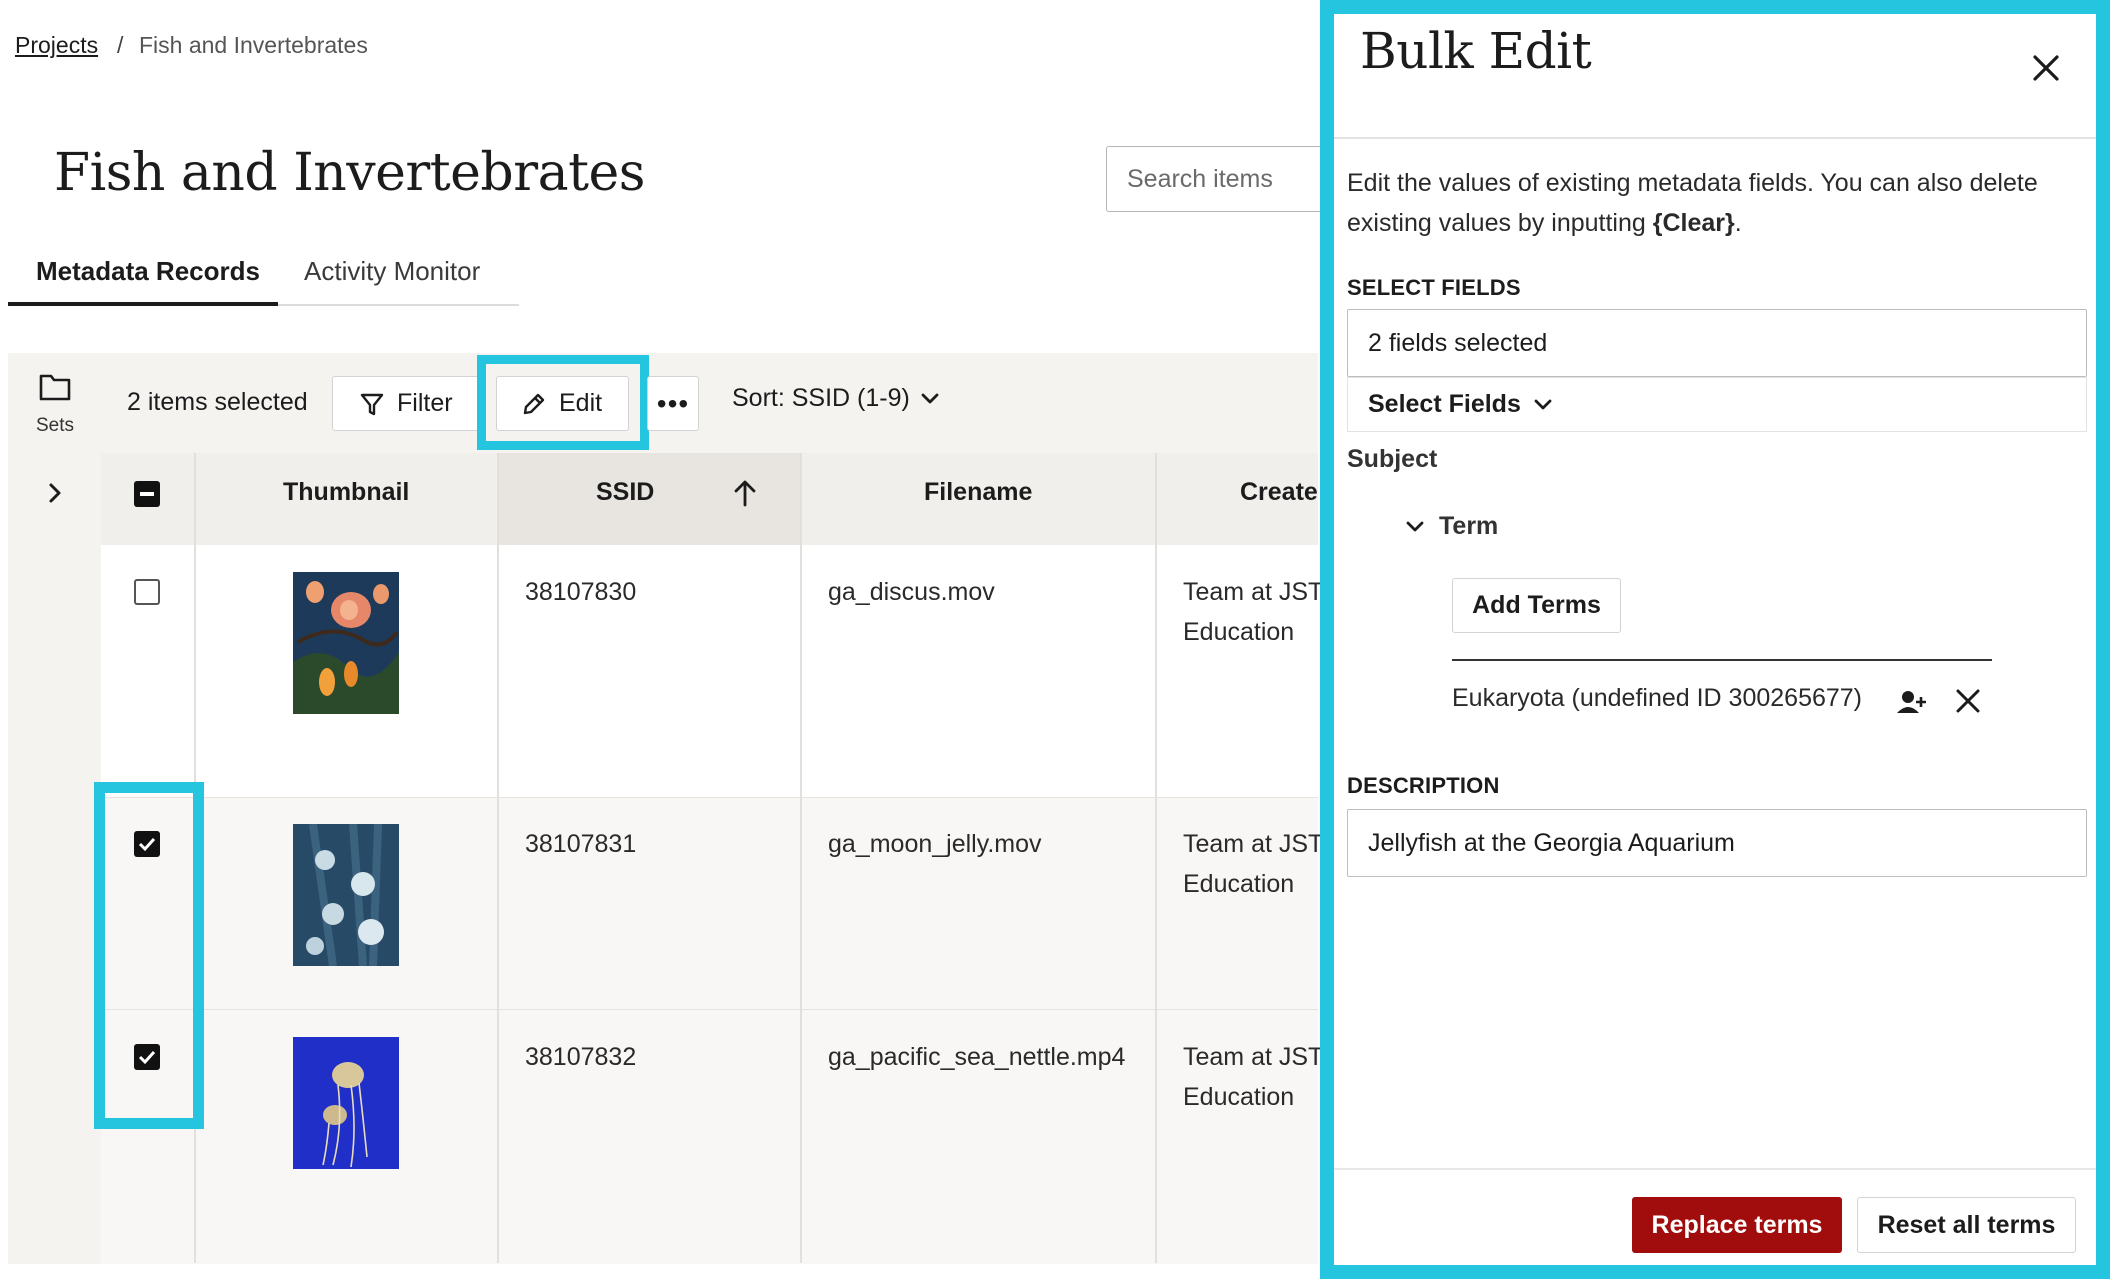  What do you see at coordinates (563, 402) in the screenshot?
I see `edit-highlight` at bounding box center [563, 402].